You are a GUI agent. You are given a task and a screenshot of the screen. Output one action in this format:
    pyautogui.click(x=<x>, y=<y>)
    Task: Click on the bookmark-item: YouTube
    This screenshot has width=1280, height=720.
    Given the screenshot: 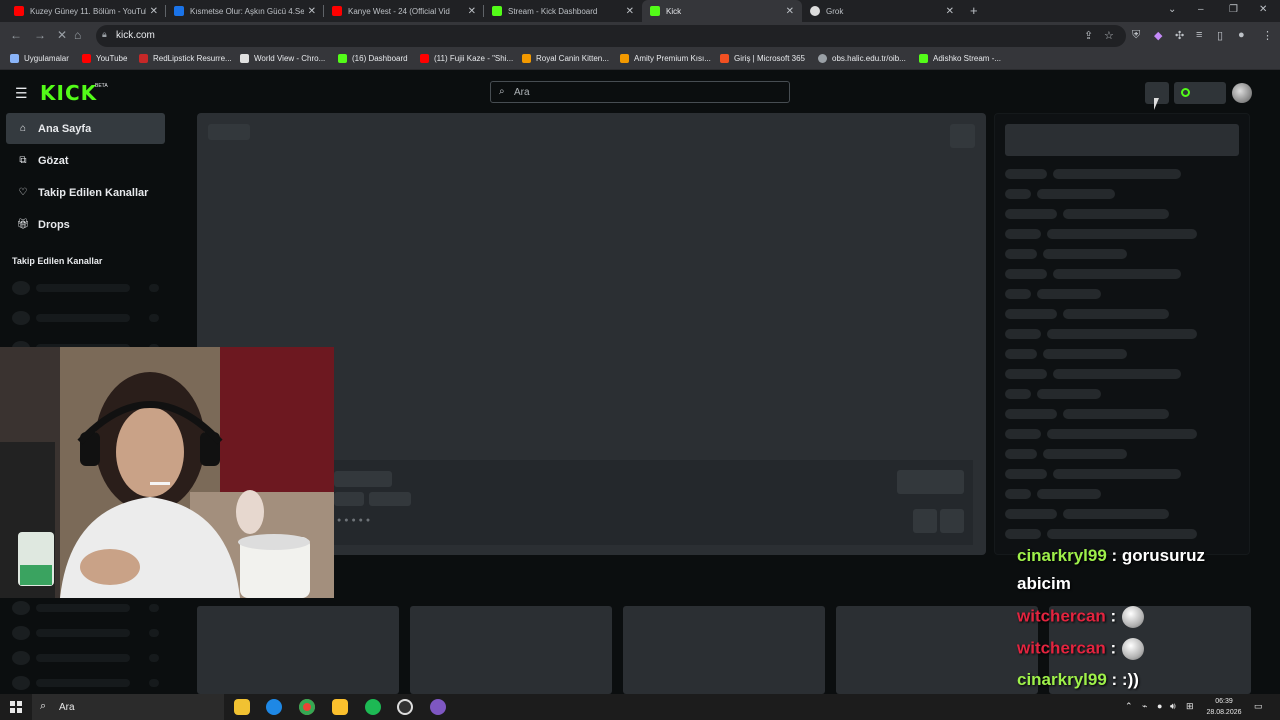 What is the action you would take?
    pyautogui.click(x=104, y=58)
    